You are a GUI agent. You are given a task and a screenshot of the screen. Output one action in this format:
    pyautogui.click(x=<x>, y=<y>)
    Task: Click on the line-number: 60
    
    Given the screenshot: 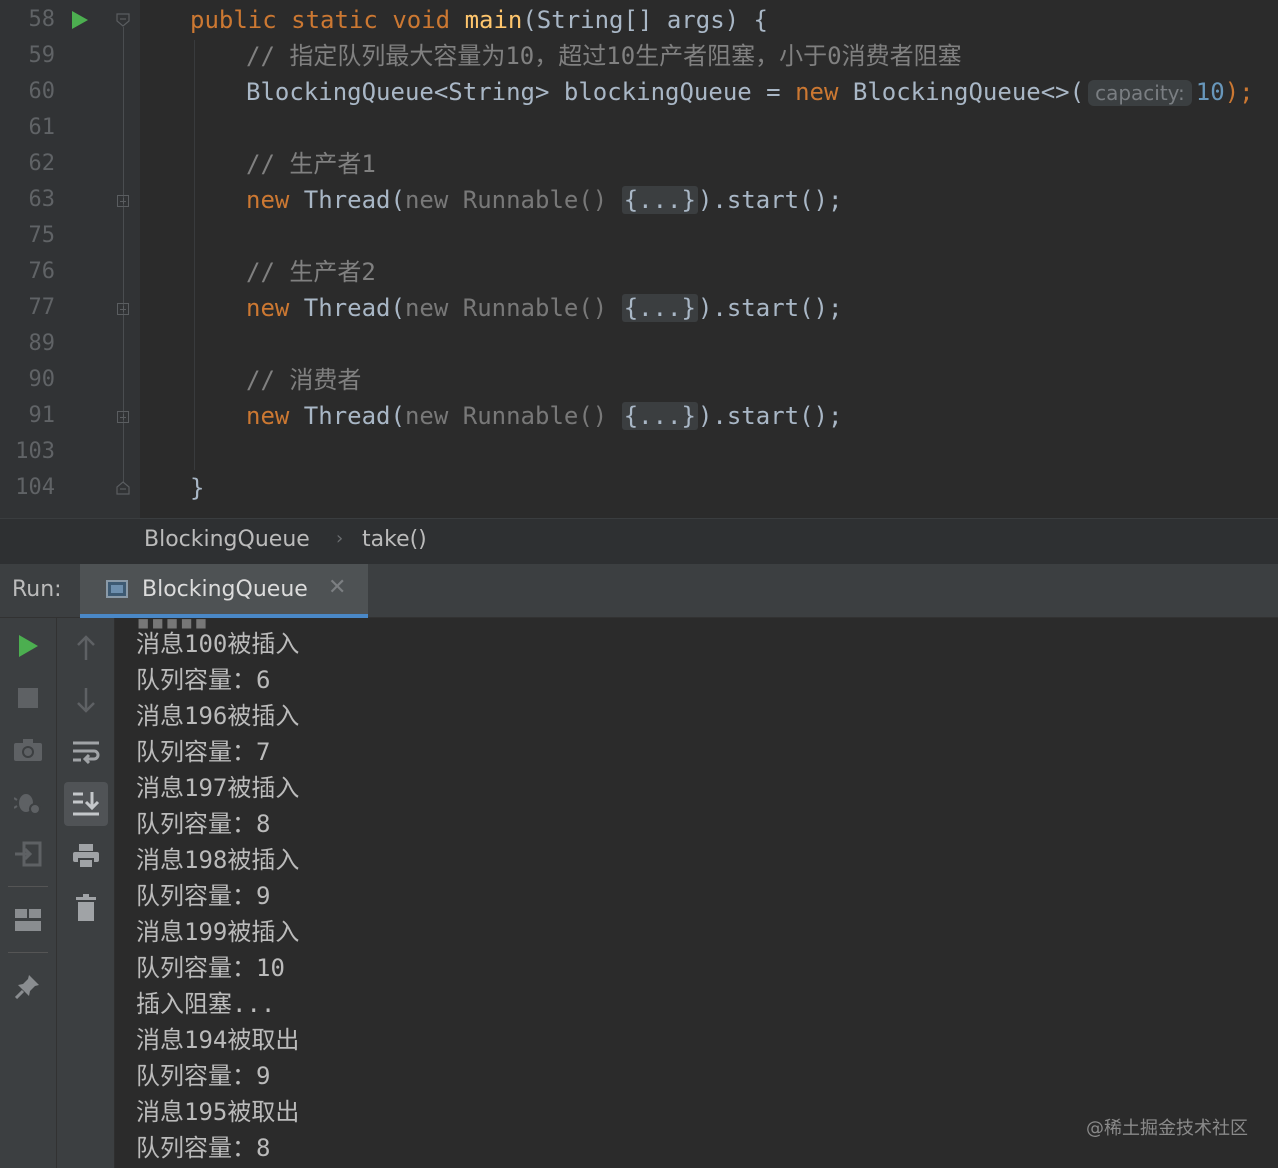 What is the action you would take?
    pyautogui.click(x=42, y=91)
    